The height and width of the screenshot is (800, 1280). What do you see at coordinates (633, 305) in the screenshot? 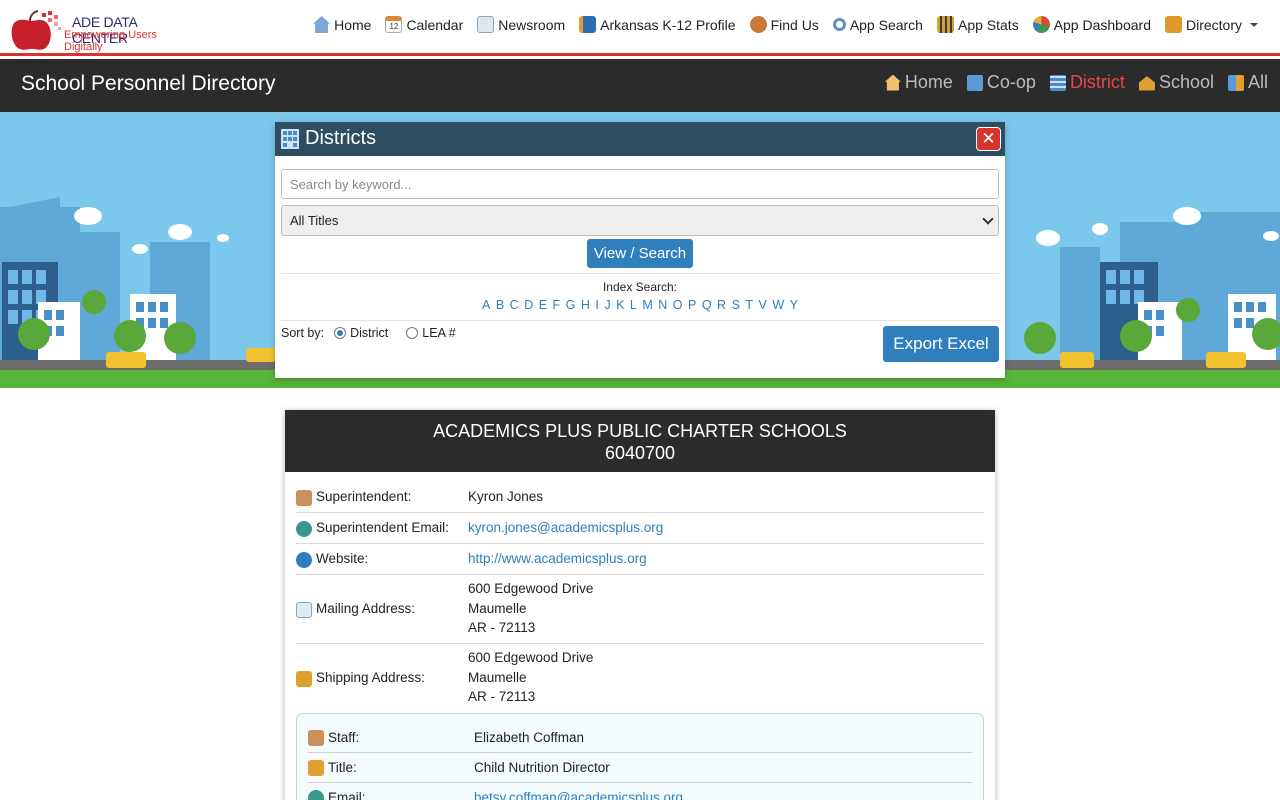
I see `index-letter: L` at bounding box center [633, 305].